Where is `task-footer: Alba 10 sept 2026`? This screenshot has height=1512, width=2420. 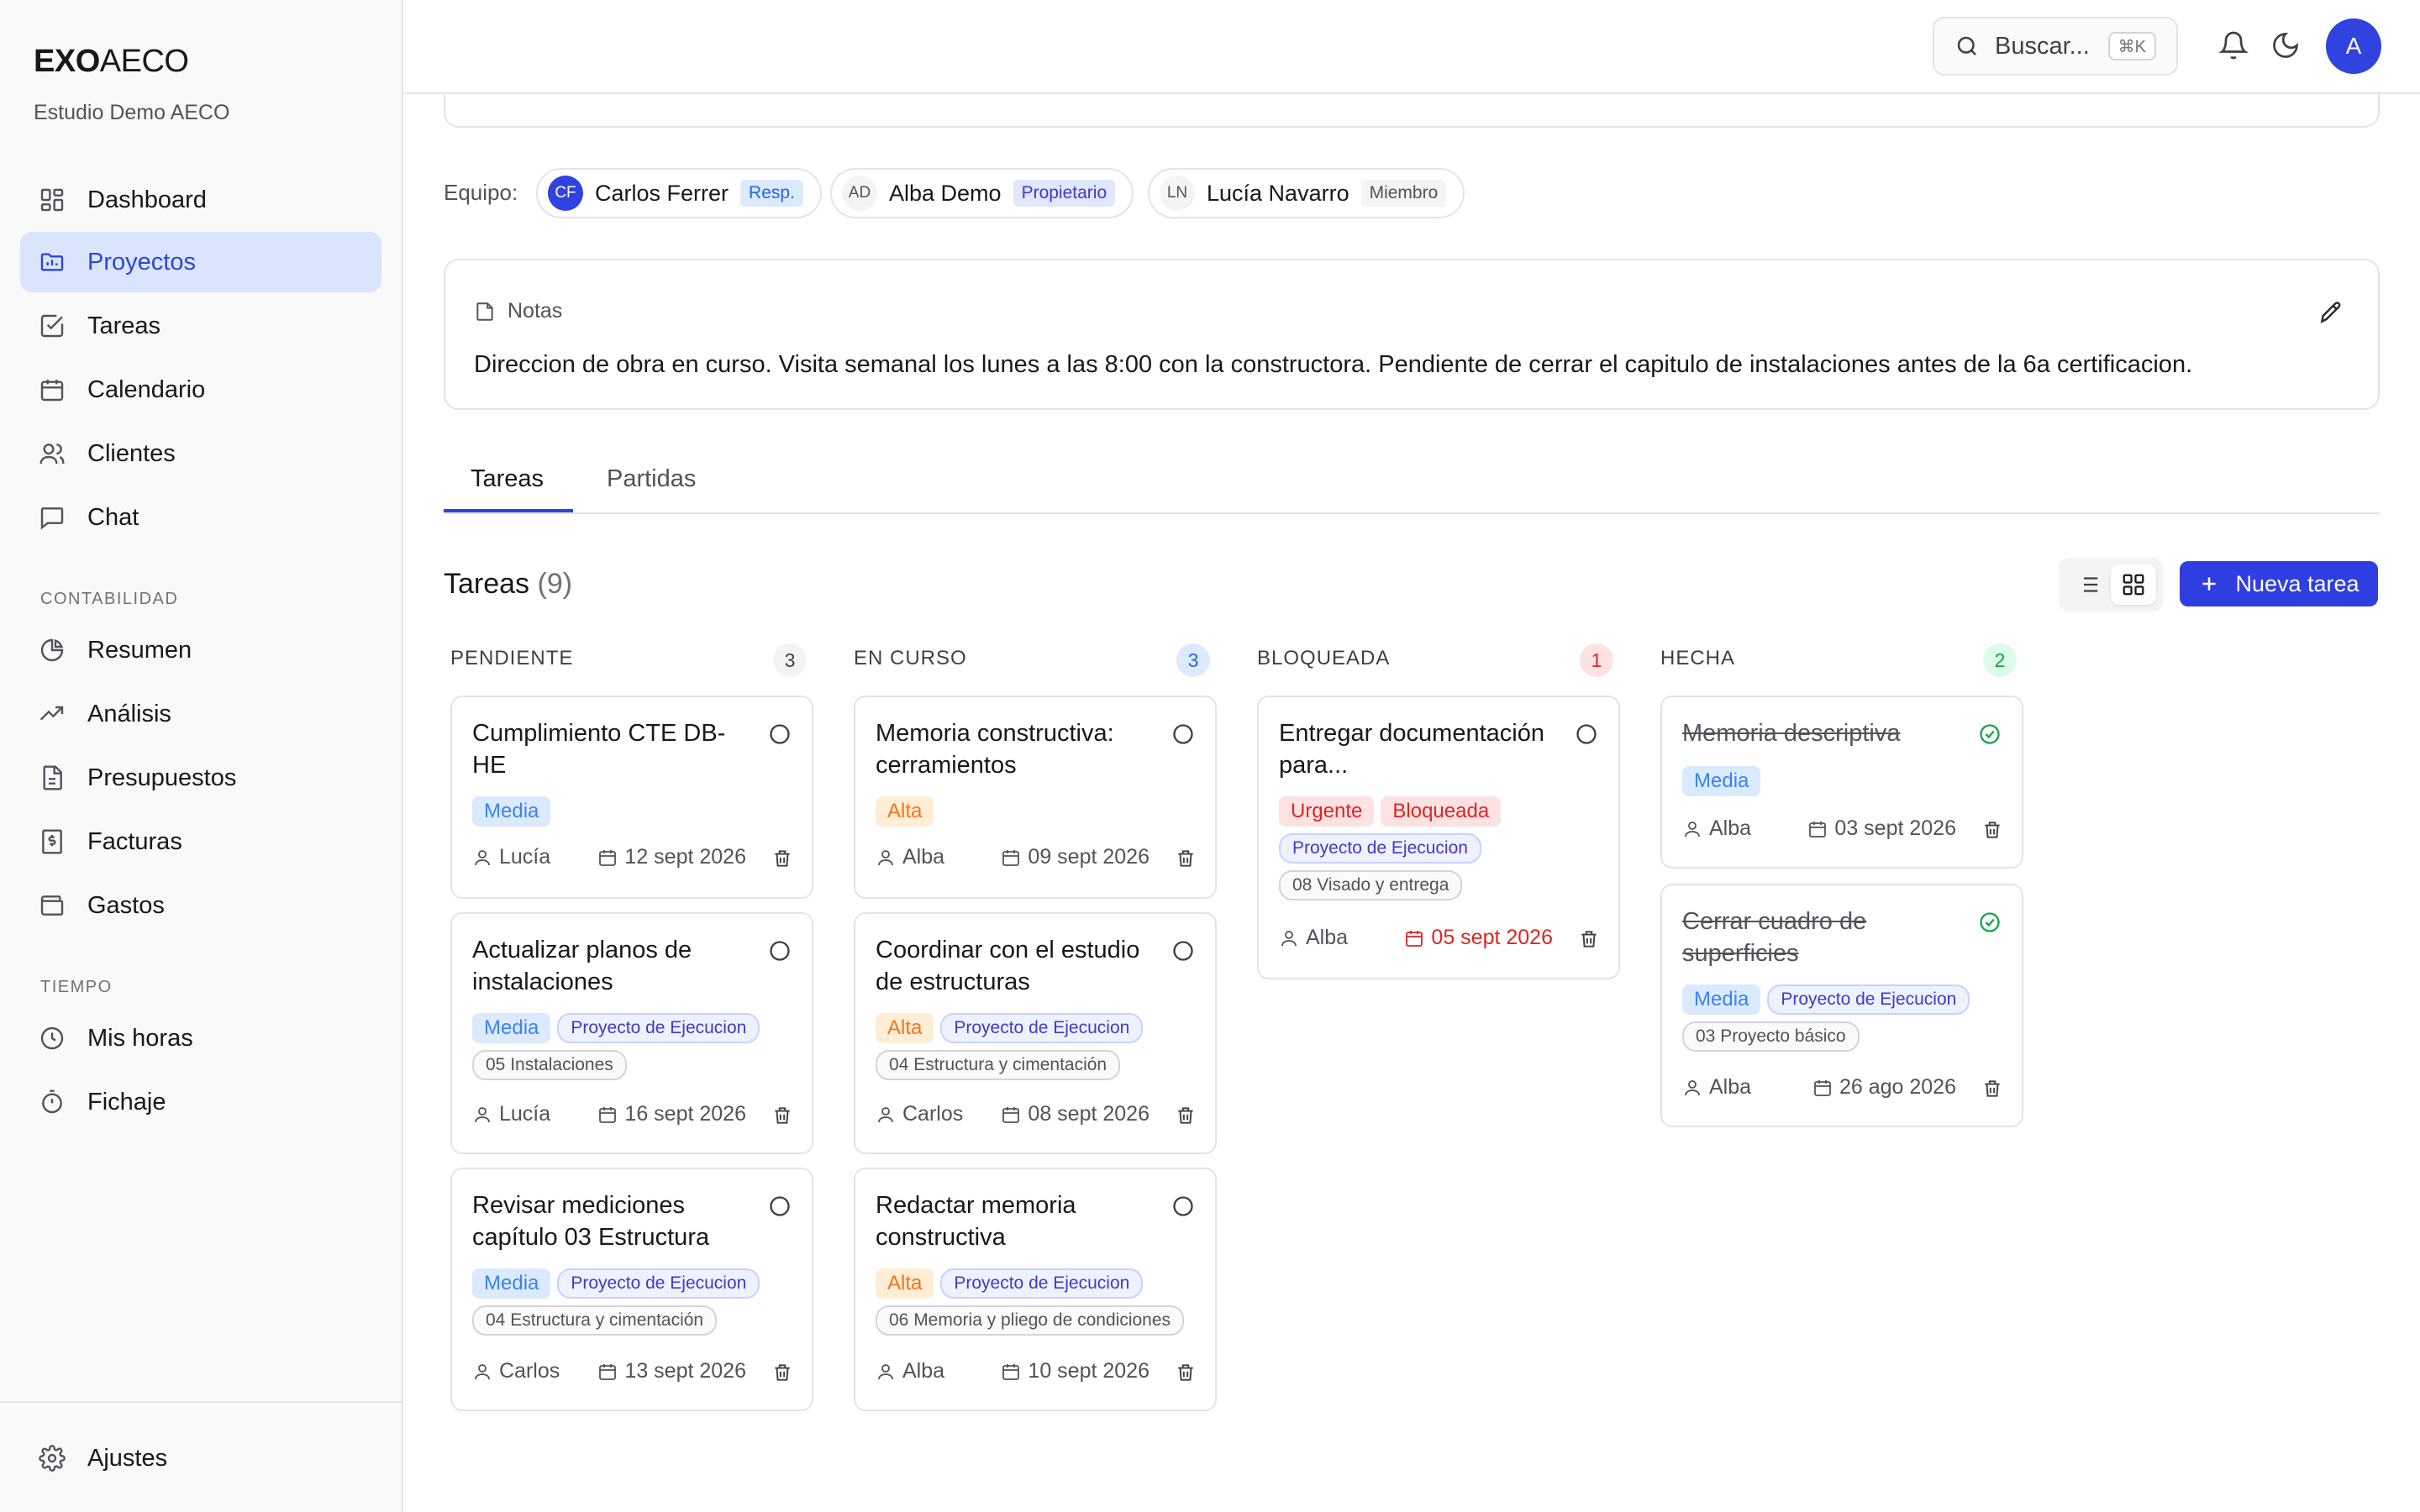 task-footer: Alba 10 sept 2026 is located at coordinates (1036, 1373).